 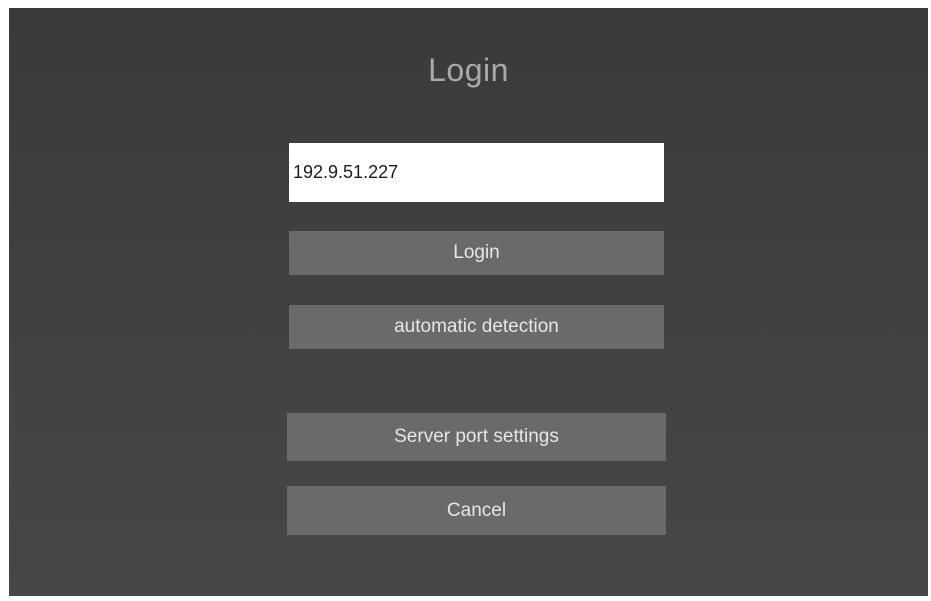 What do you see at coordinates (476, 172) in the screenshot?
I see `server-ip-input` at bounding box center [476, 172].